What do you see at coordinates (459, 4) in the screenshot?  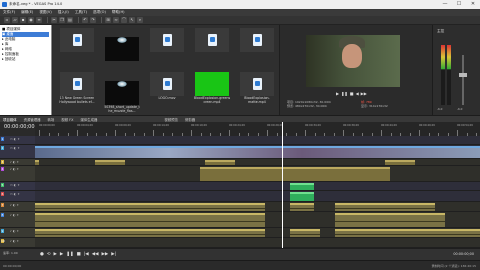 I see `maximize-button: ☐` at bounding box center [459, 4].